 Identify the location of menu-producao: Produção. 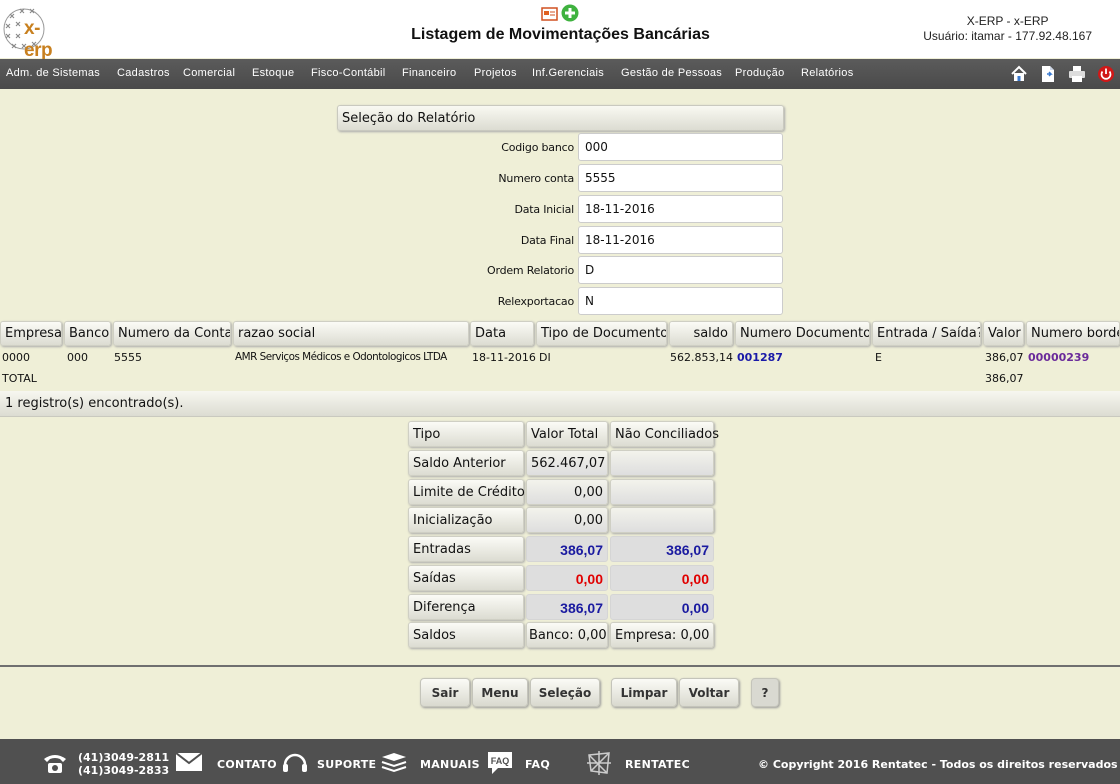
(760, 73).